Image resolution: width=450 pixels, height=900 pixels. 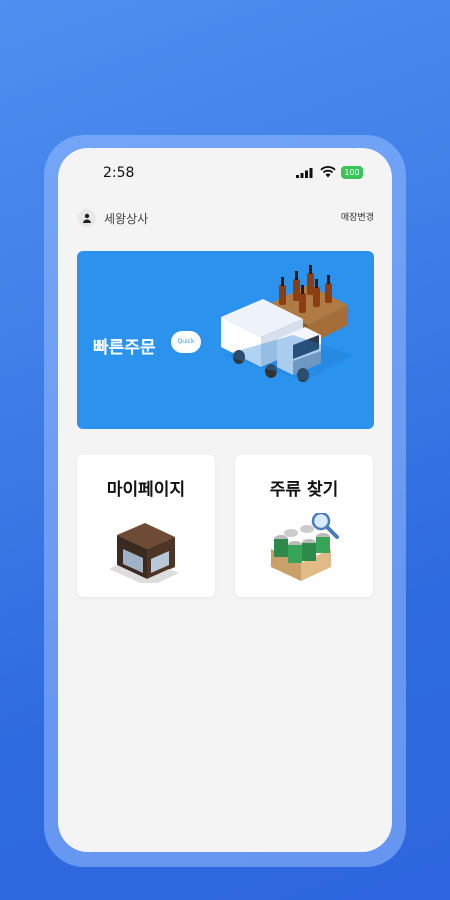 I want to click on cellular-signal-icon, so click(x=304, y=173).